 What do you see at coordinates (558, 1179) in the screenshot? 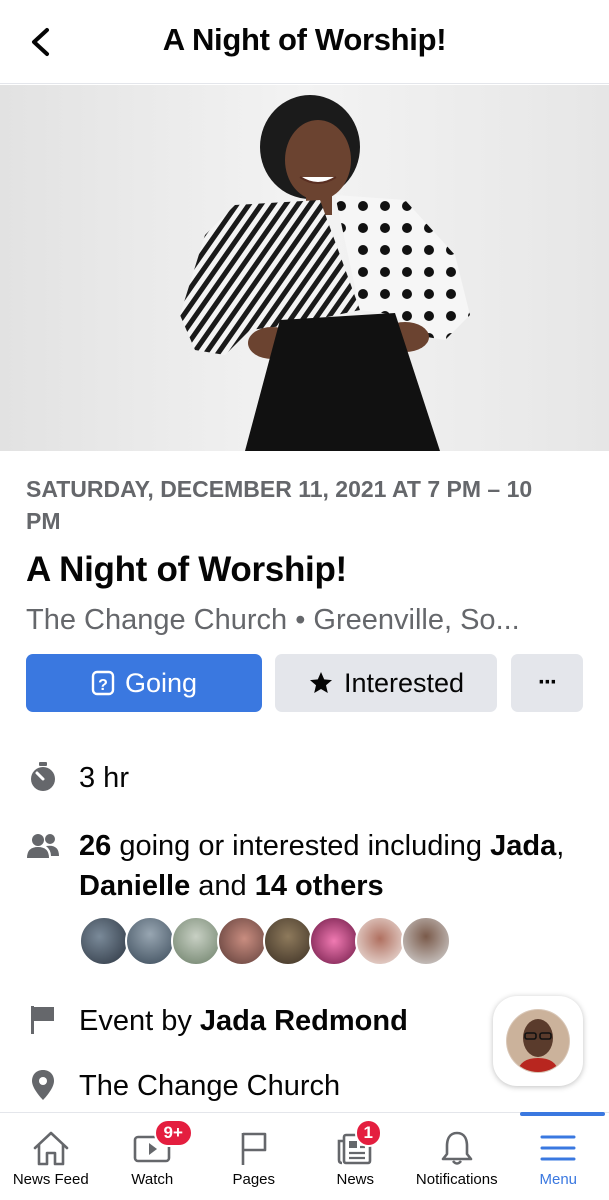
I see `tab-label: Menu` at bounding box center [558, 1179].